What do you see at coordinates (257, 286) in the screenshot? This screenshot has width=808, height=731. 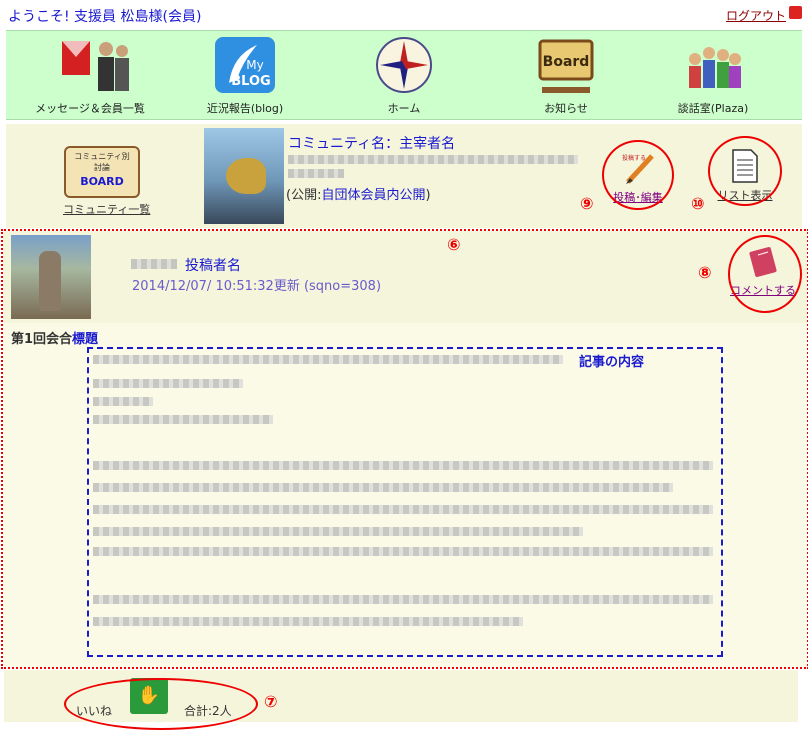 I see `post-updated: 2014/12/07/ 10:51:32更新 (sqno=308)` at bounding box center [257, 286].